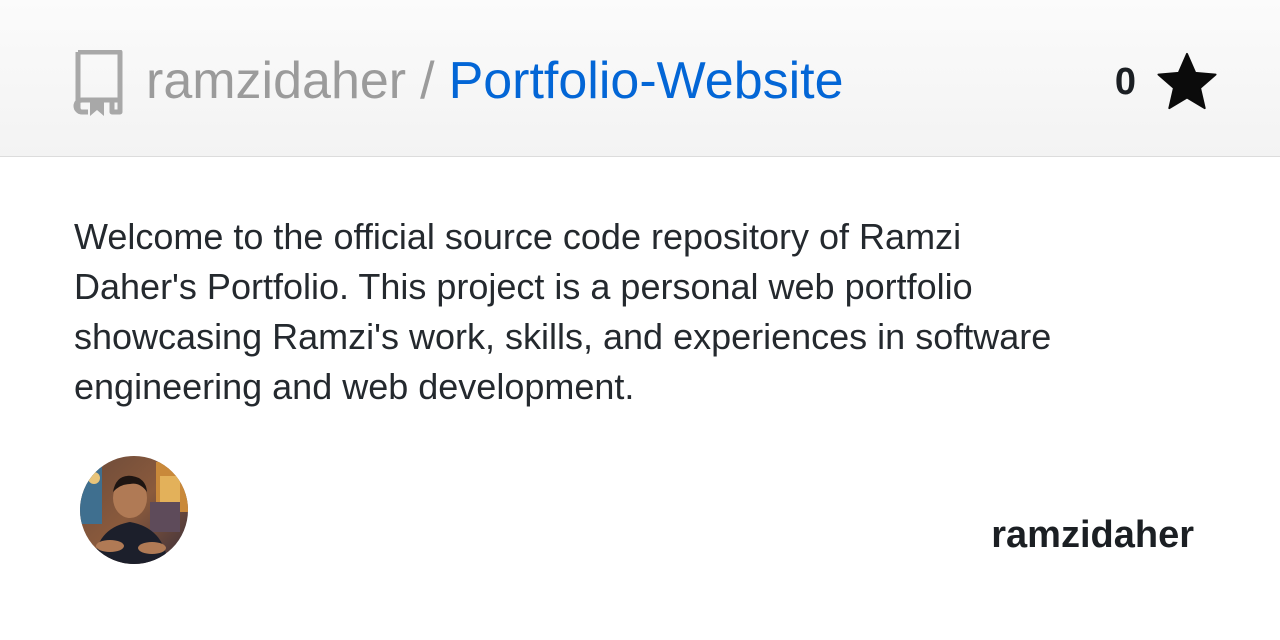 This screenshot has width=1280, height=640. What do you see at coordinates (646, 81) in the screenshot?
I see `repo-name-link: Portfolio-Website` at bounding box center [646, 81].